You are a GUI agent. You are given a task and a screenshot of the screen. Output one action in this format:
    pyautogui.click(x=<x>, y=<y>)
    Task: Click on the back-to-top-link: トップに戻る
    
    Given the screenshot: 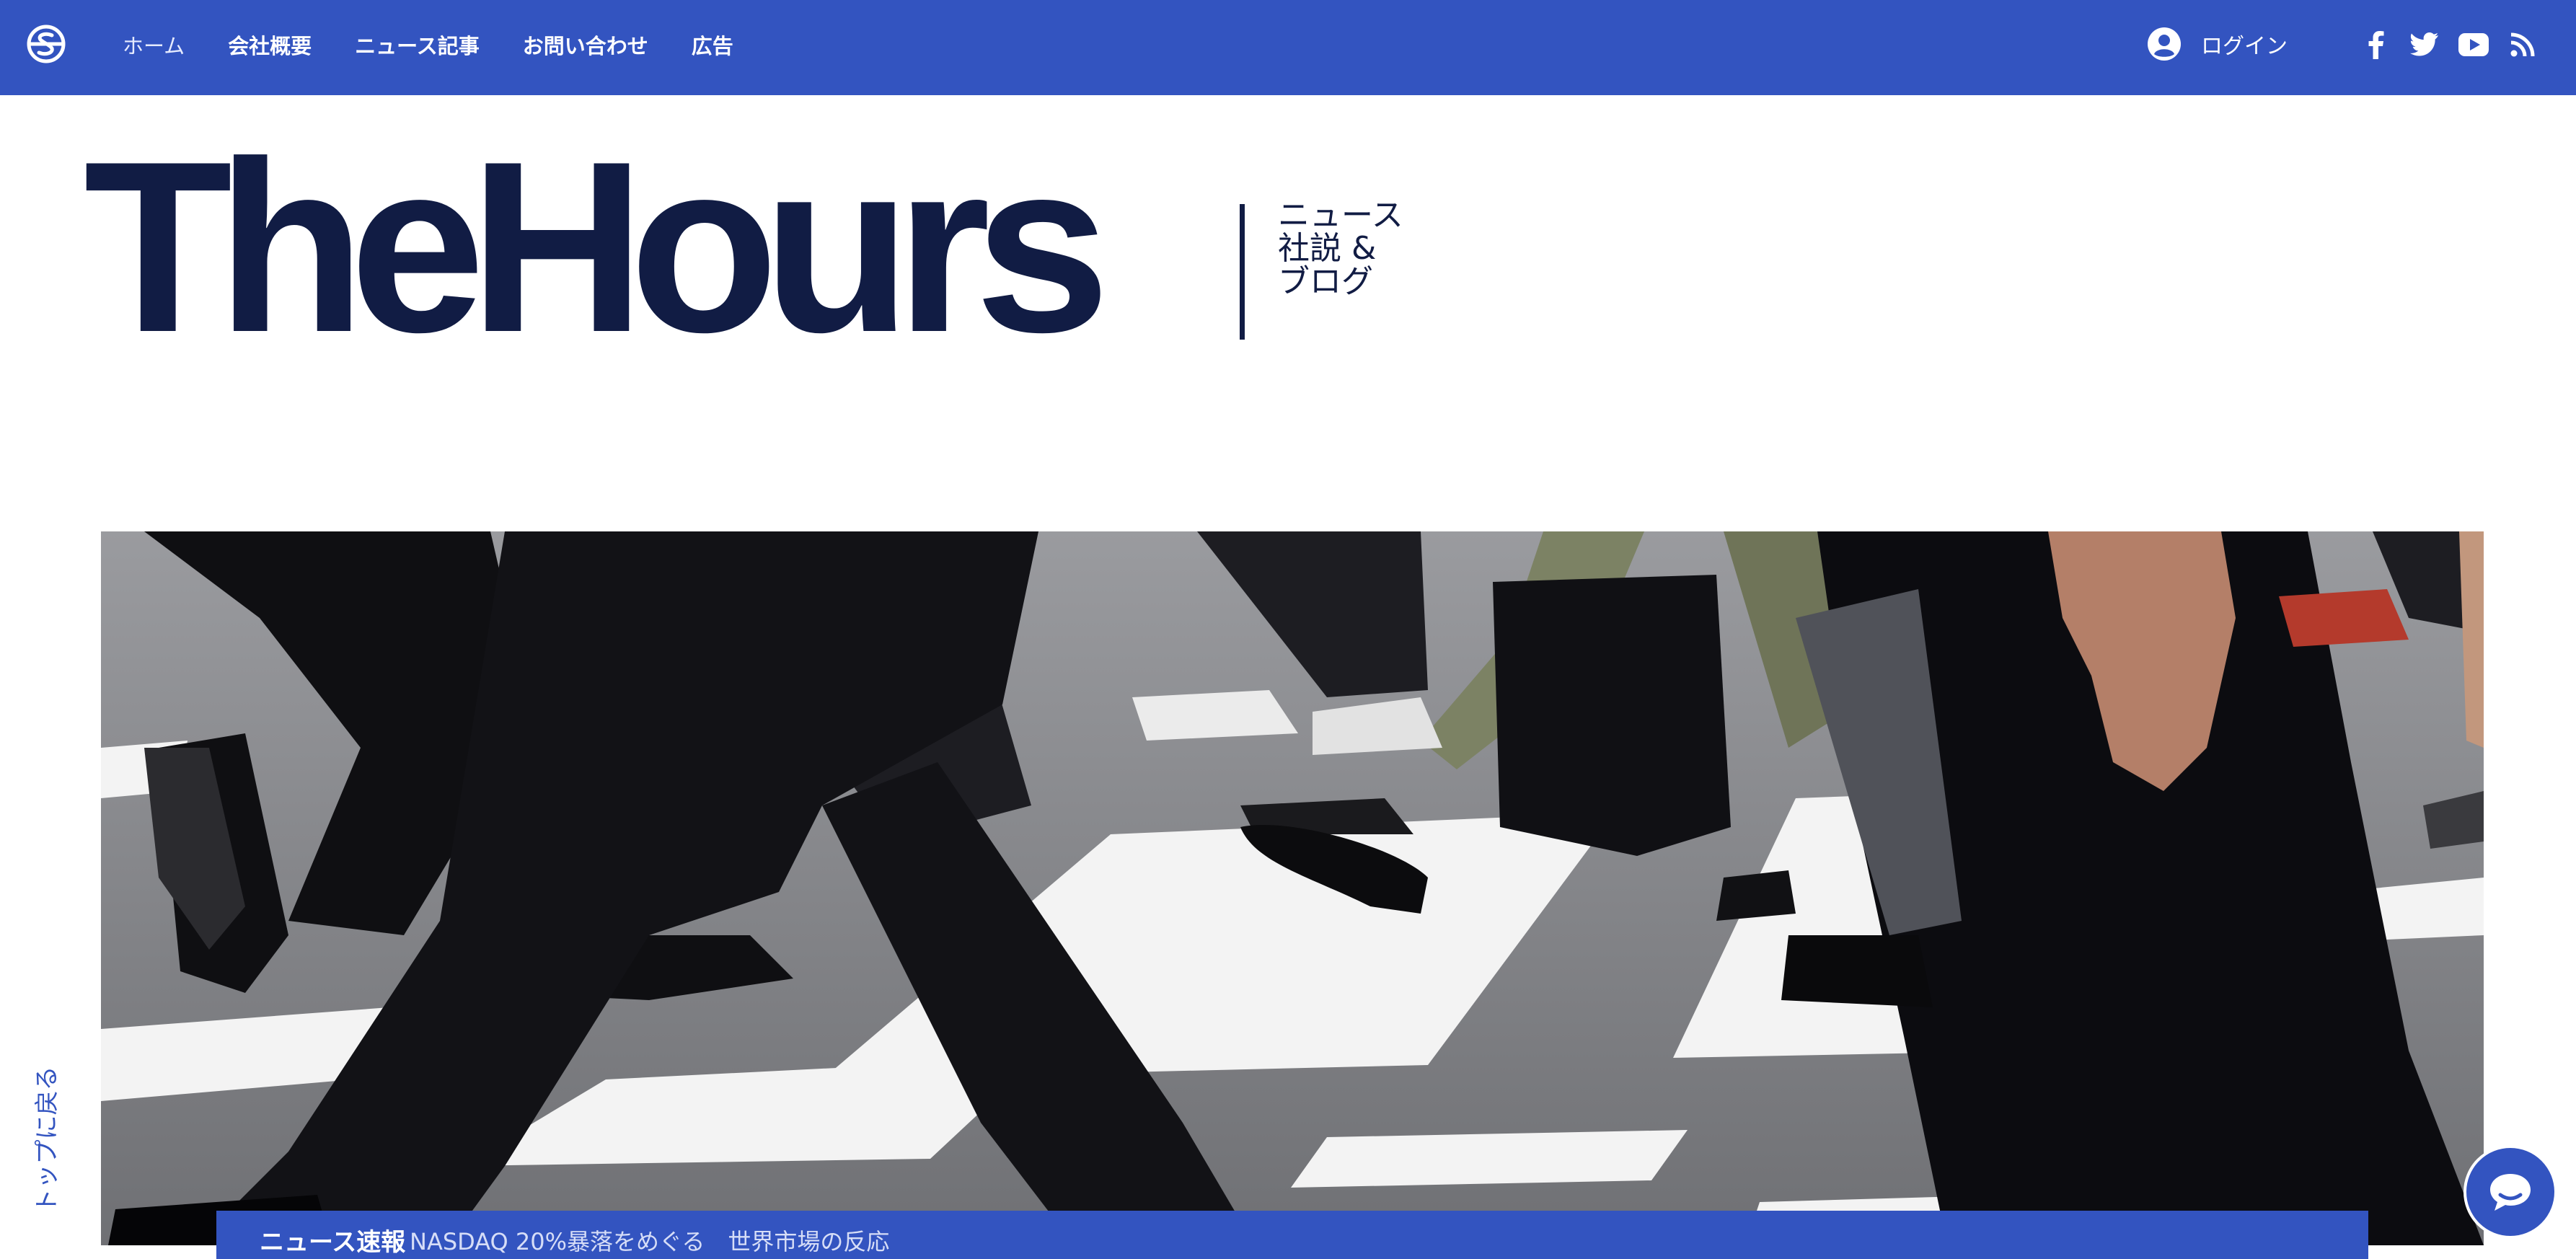 What is the action you would take?
    pyautogui.click(x=44, y=1139)
    